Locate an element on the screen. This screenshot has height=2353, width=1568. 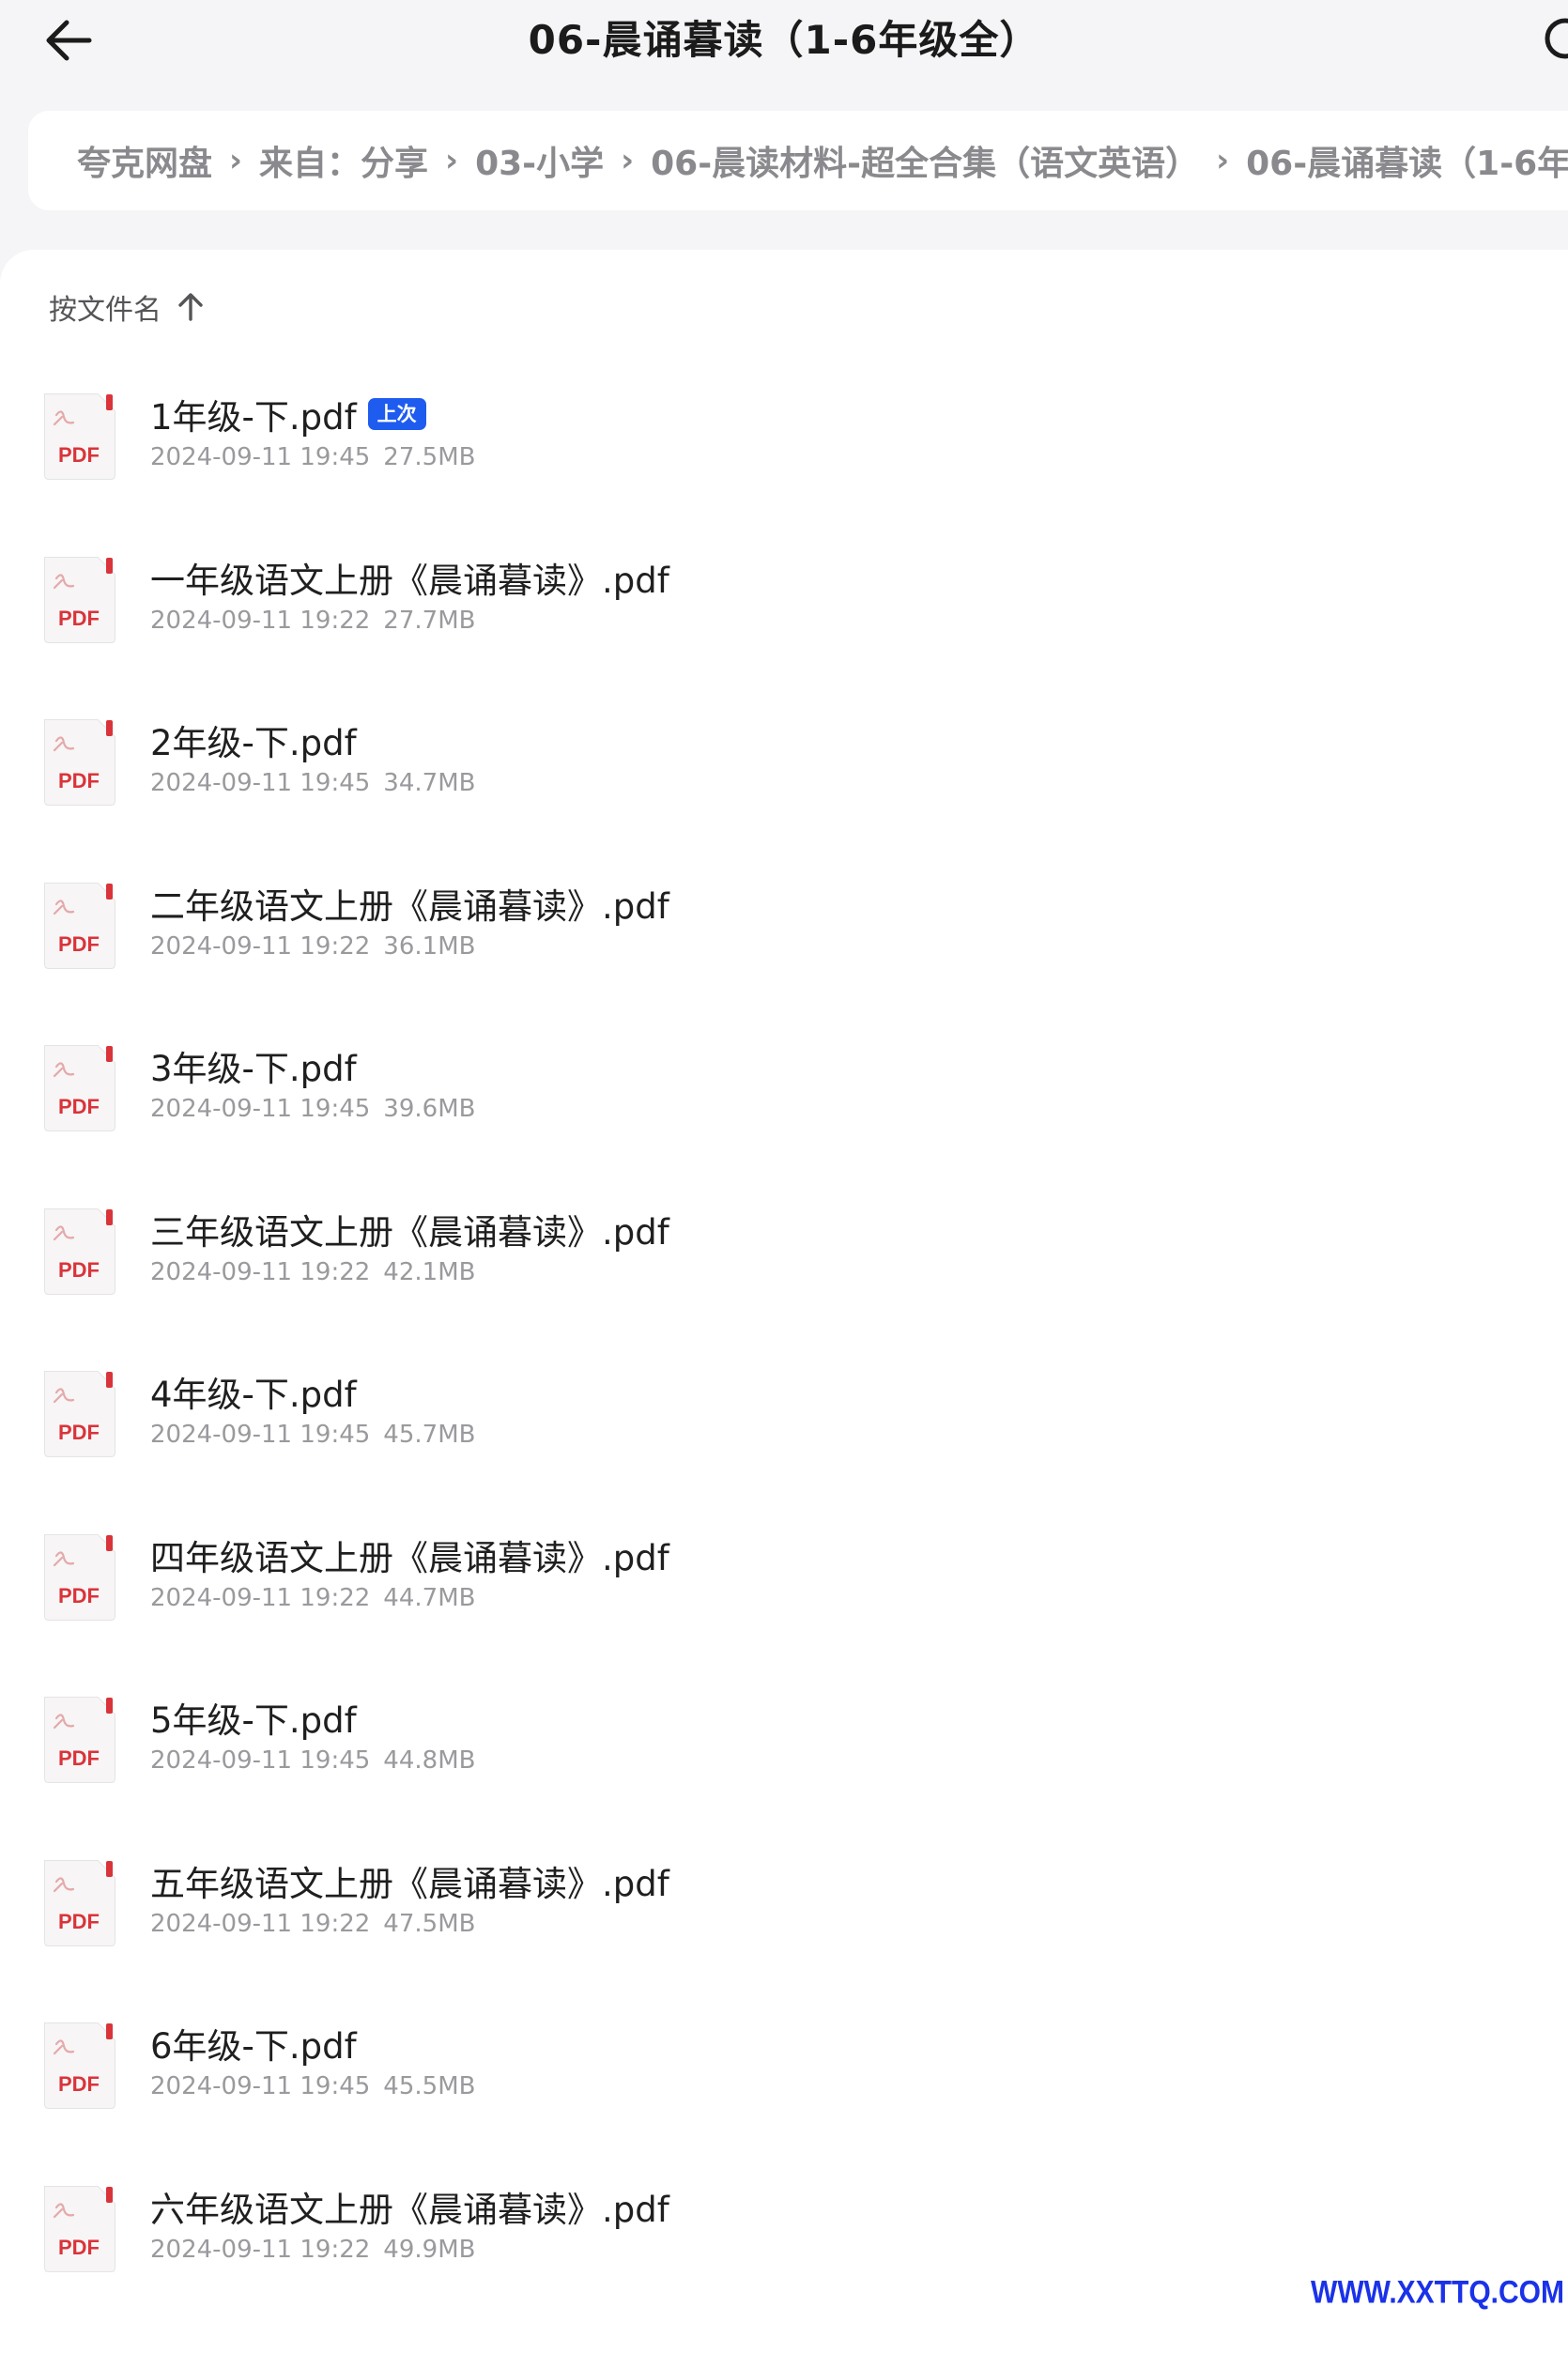
file-size: 47.5MB is located at coordinates (430, 1924).